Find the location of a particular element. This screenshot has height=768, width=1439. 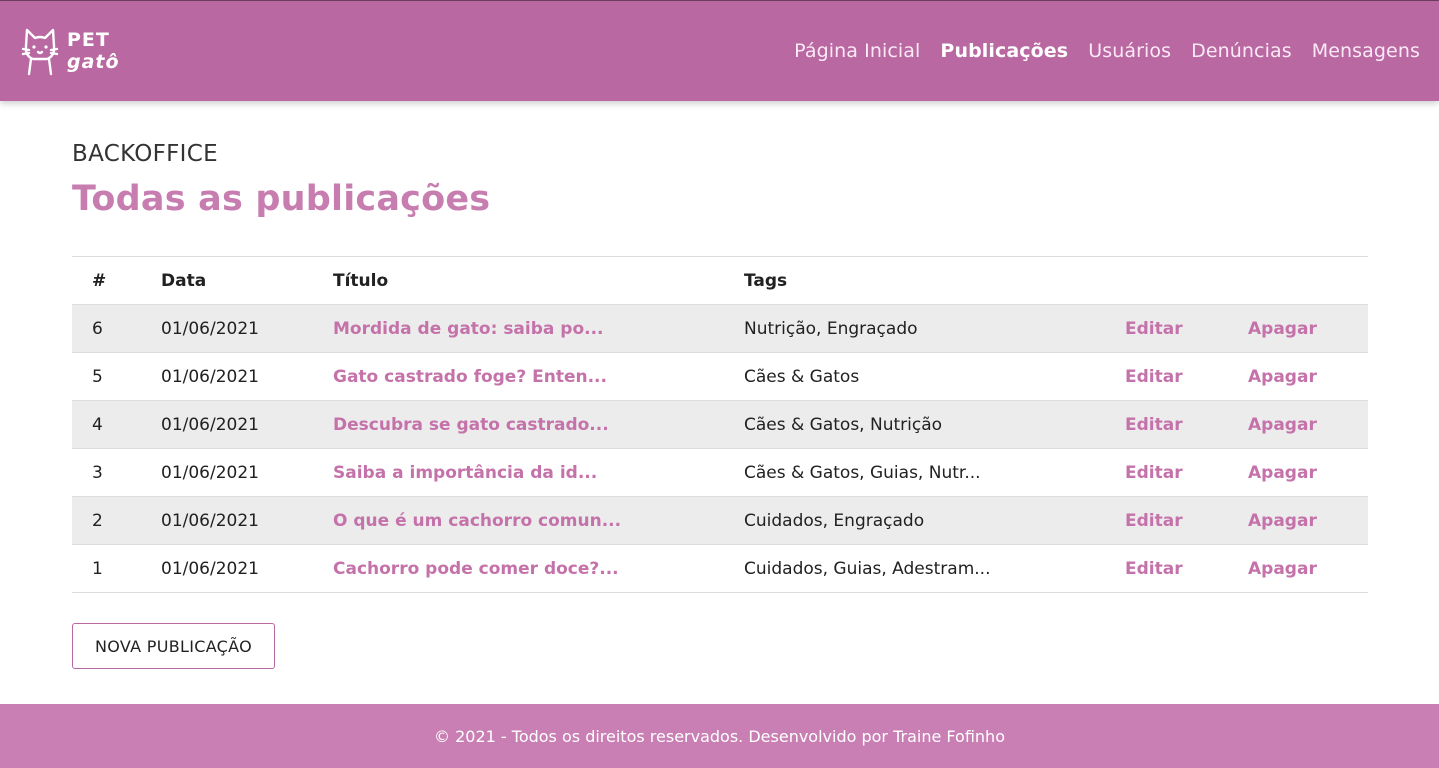

row-tags: Cães & Gatos, Nutrição is located at coordinates (934, 424).